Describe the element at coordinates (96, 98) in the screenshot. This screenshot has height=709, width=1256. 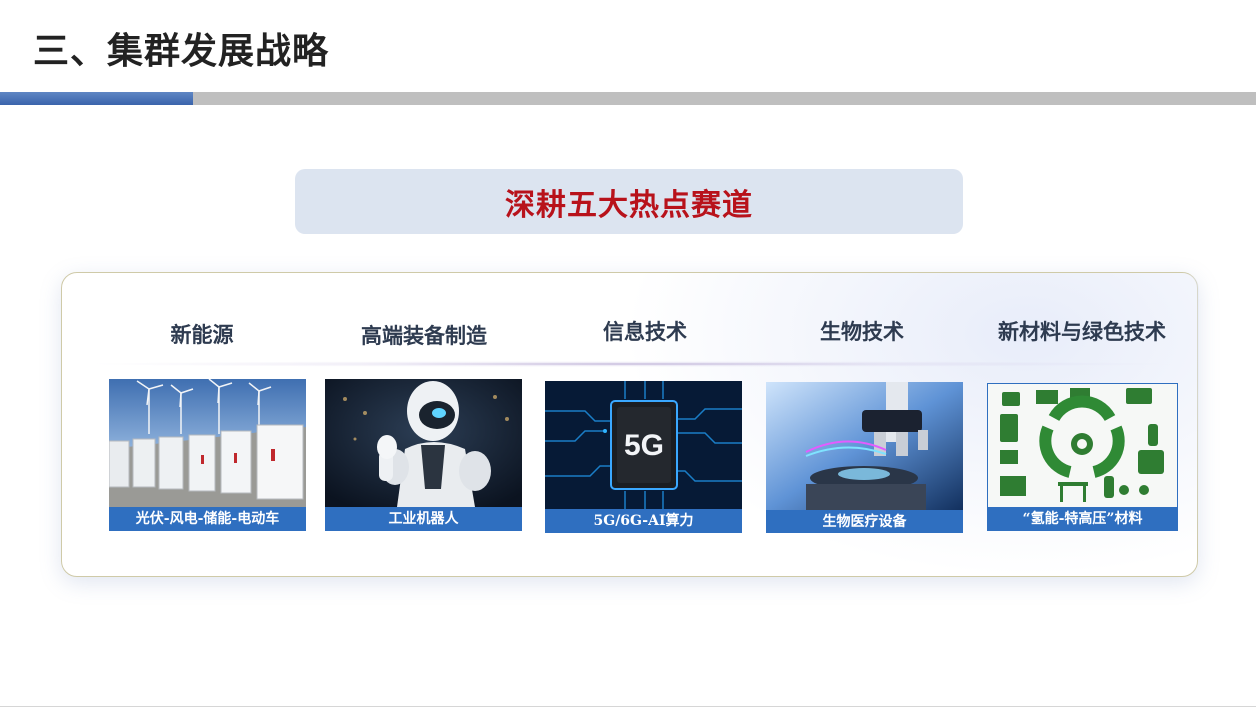
I see `header-rule-accent` at that location.